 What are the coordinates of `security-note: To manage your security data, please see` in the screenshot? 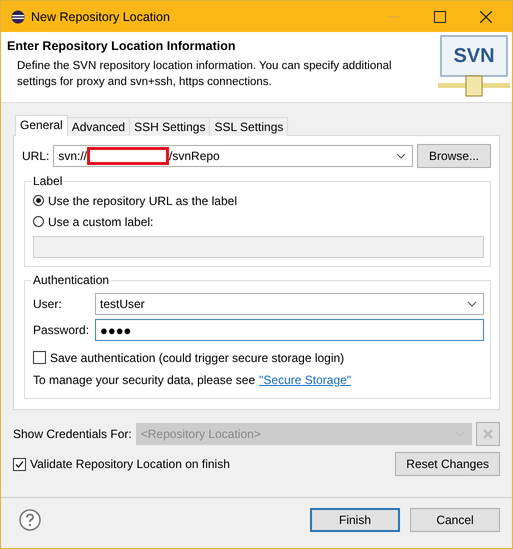 It's located at (144, 380).